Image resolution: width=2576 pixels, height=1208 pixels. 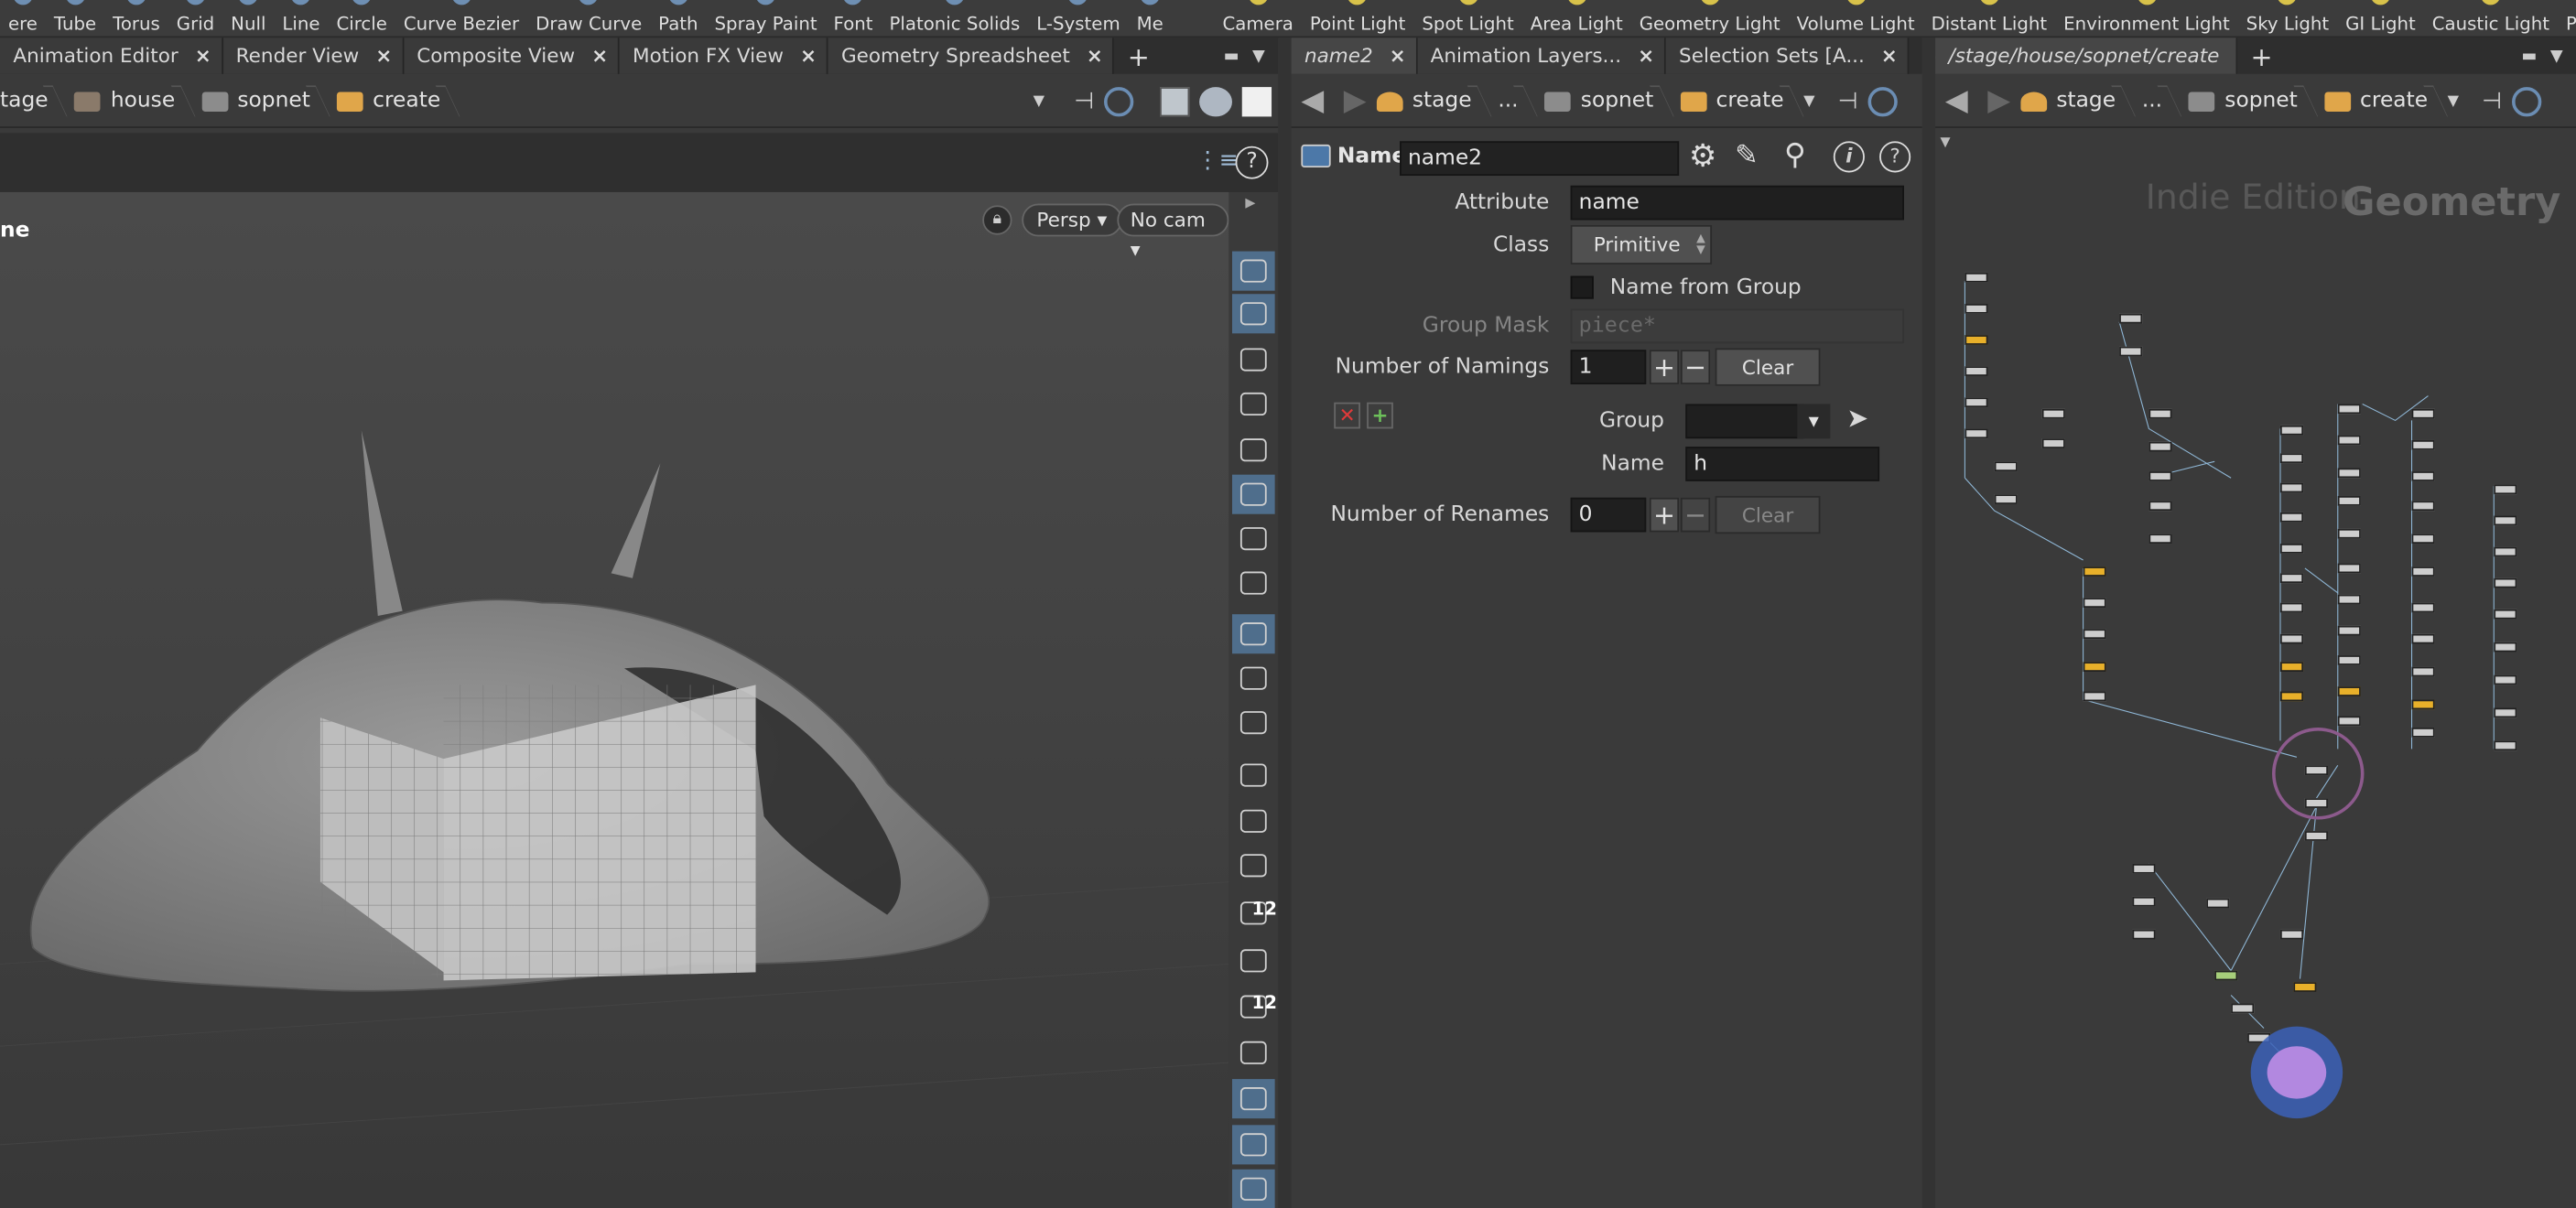 What do you see at coordinates (1768, 367) in the screenshot?
I see `clear-namings-button: Clear` at bounding box center [1768, 367].